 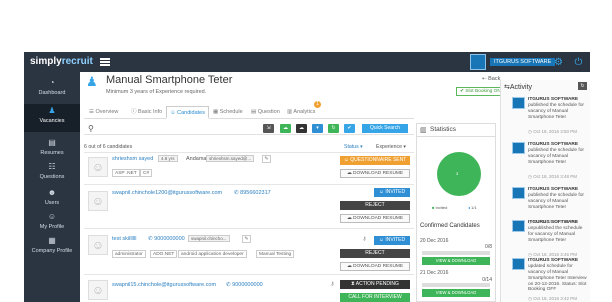 I want to click on profile-icon: ☺, so click(x=52, y=216).